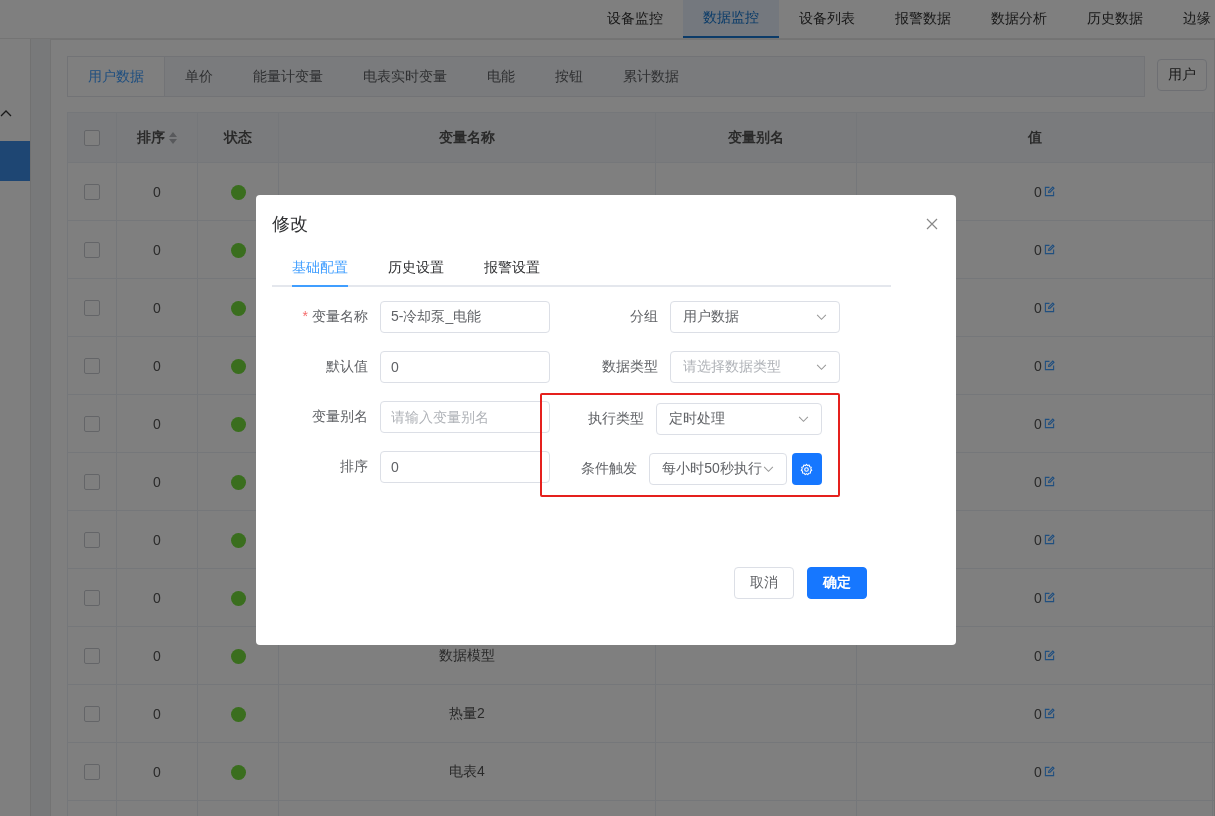 The image size is (1215, 816). What do you see at coordinates (465, 317) in the screenshot?
I see `input-field: 5-冷却泵_电能` at bounding box center [465, 317].